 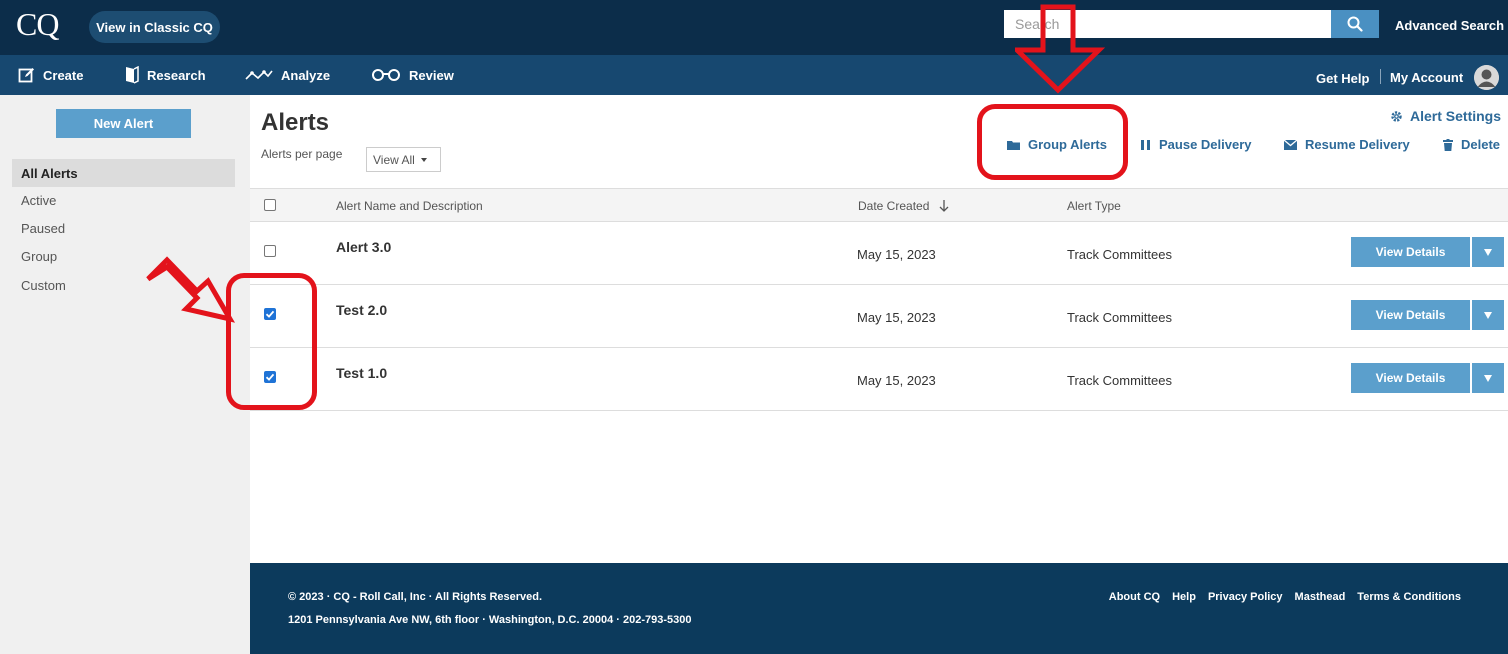 What do you see at coordinates (894, 206) in the screenshot?
I see `column-header-date-label: Date Created` at bounding box center [894, 206].